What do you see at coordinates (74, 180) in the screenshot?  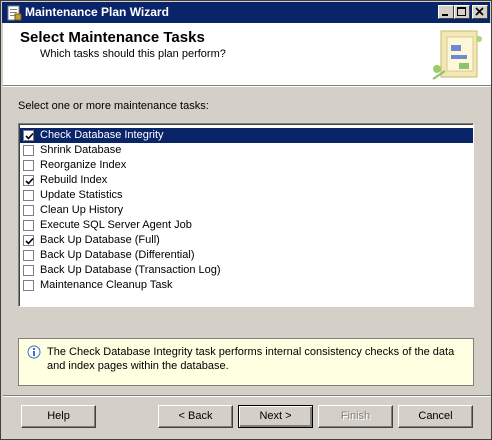 I see `task-label: Rebuild Index` at bounding box center [74, 180].